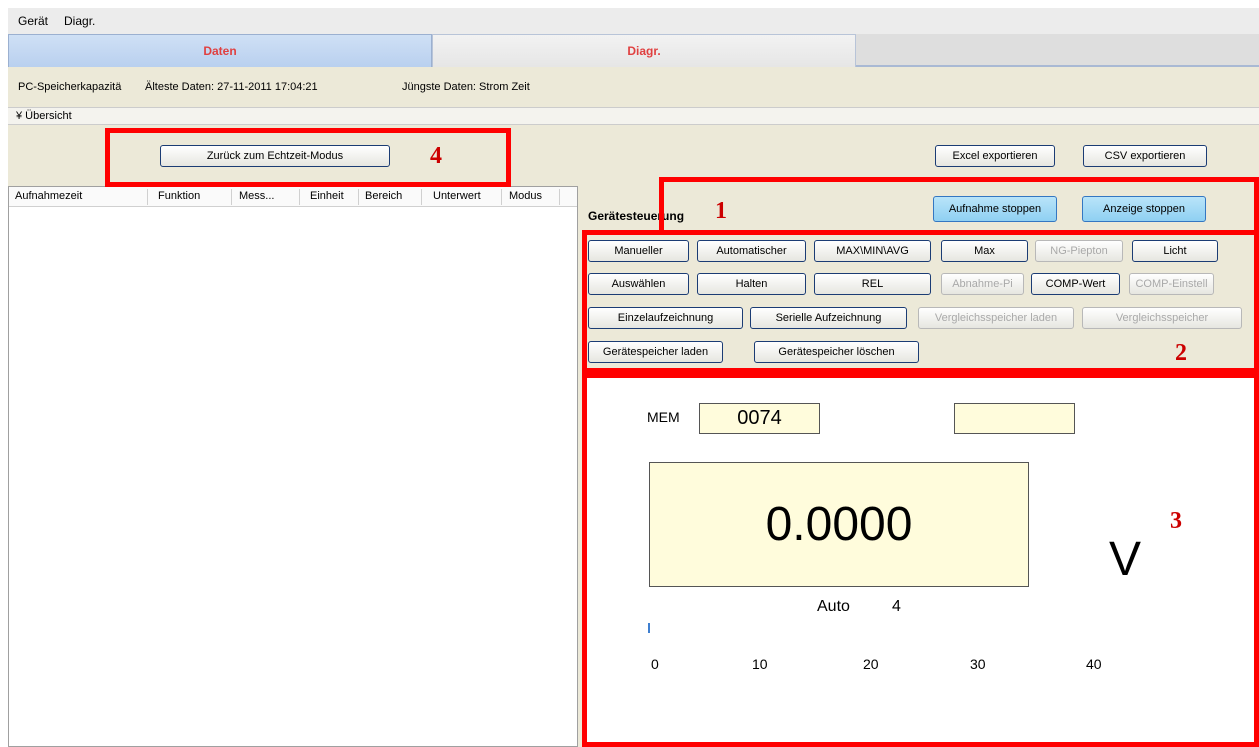 This screenshot has width=1259, height=747. Describe the element at coordinates (179, 196) in the screenshot. I see `col-funktion: Funktion` at that location.